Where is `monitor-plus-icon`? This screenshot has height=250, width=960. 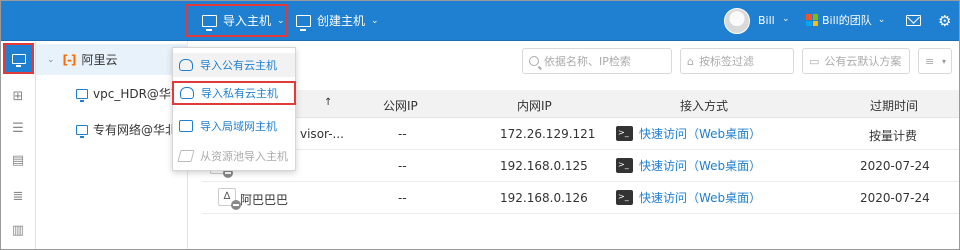 monitor-plus-icon is located at coordinates (303, 22).